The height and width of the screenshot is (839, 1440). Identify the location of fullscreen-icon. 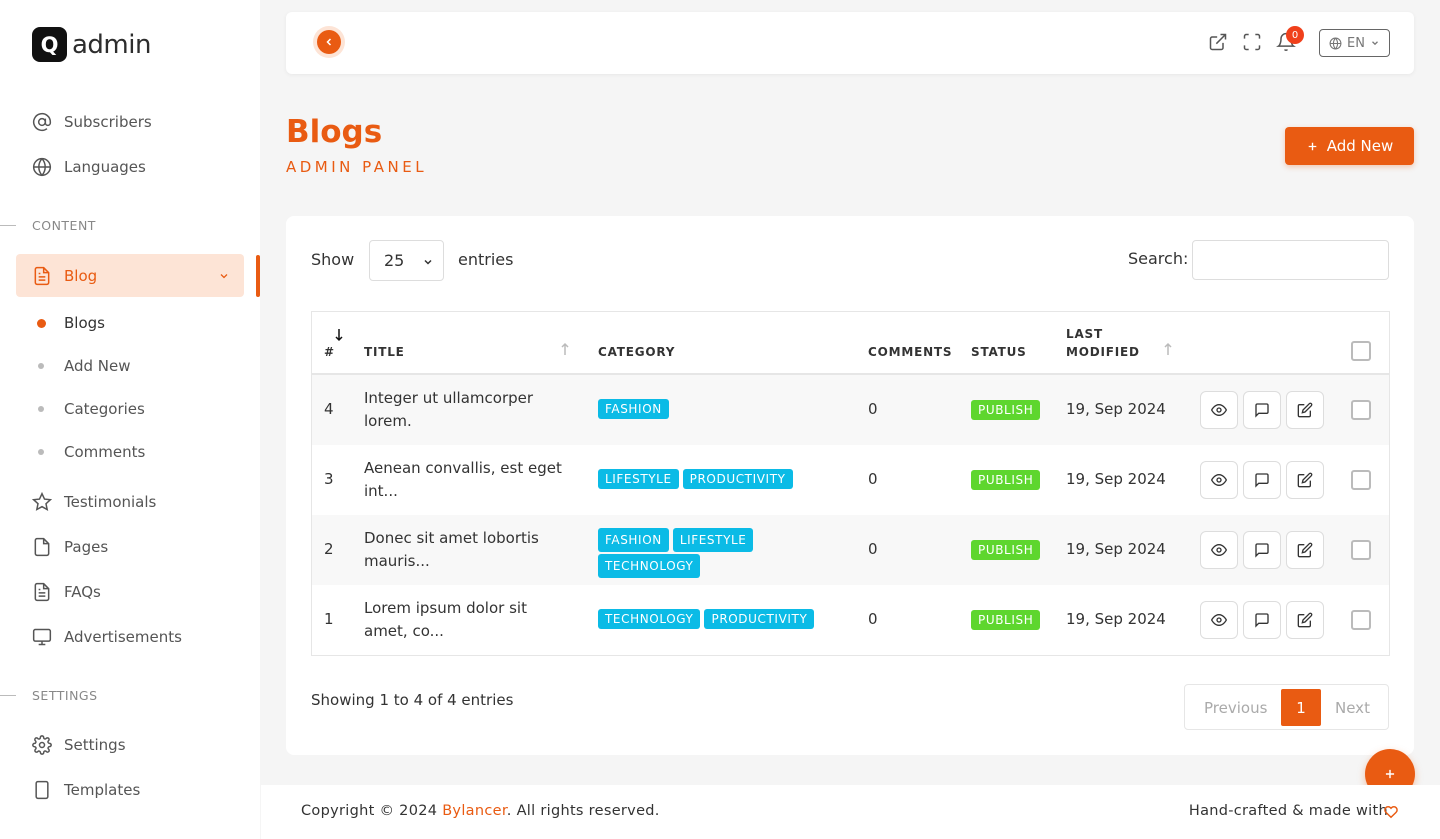
(1252, 42).